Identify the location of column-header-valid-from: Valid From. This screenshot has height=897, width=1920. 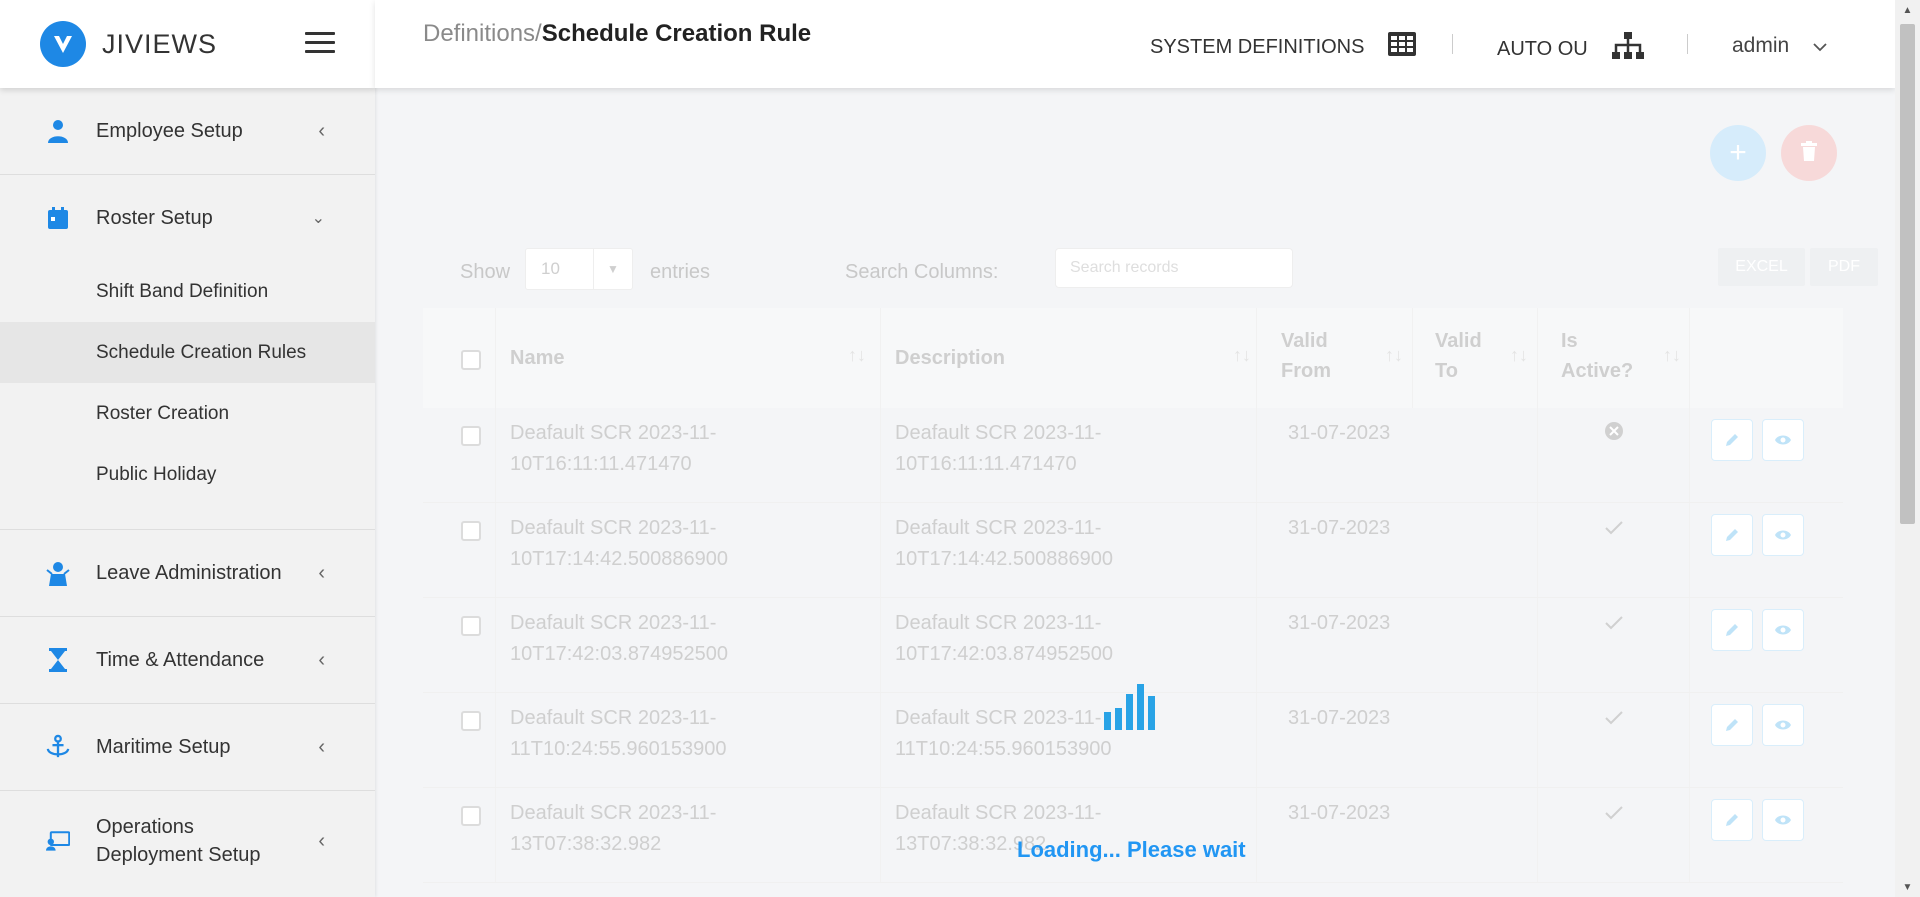
(1326, 356).